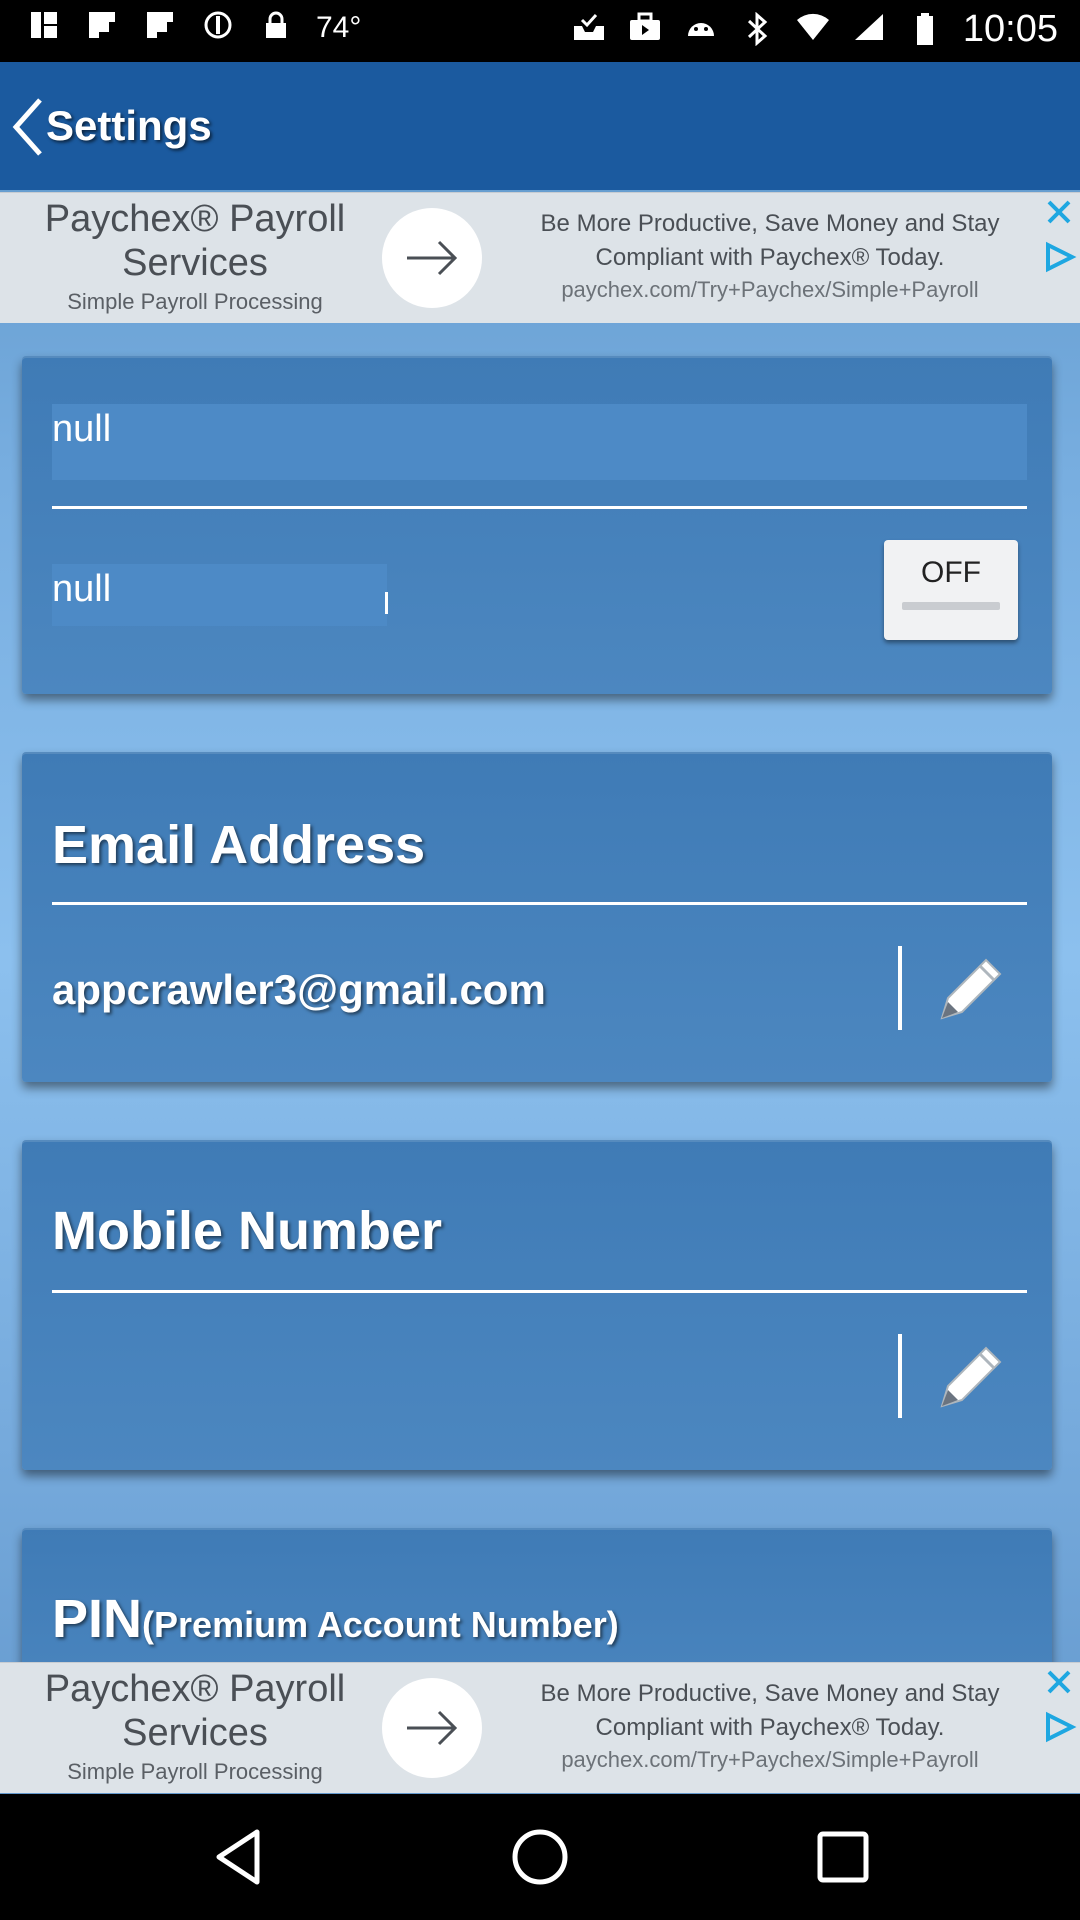  Describe the element at coordinates (645, 30) in the screenshot. I see `briefcase-icon` at that location.